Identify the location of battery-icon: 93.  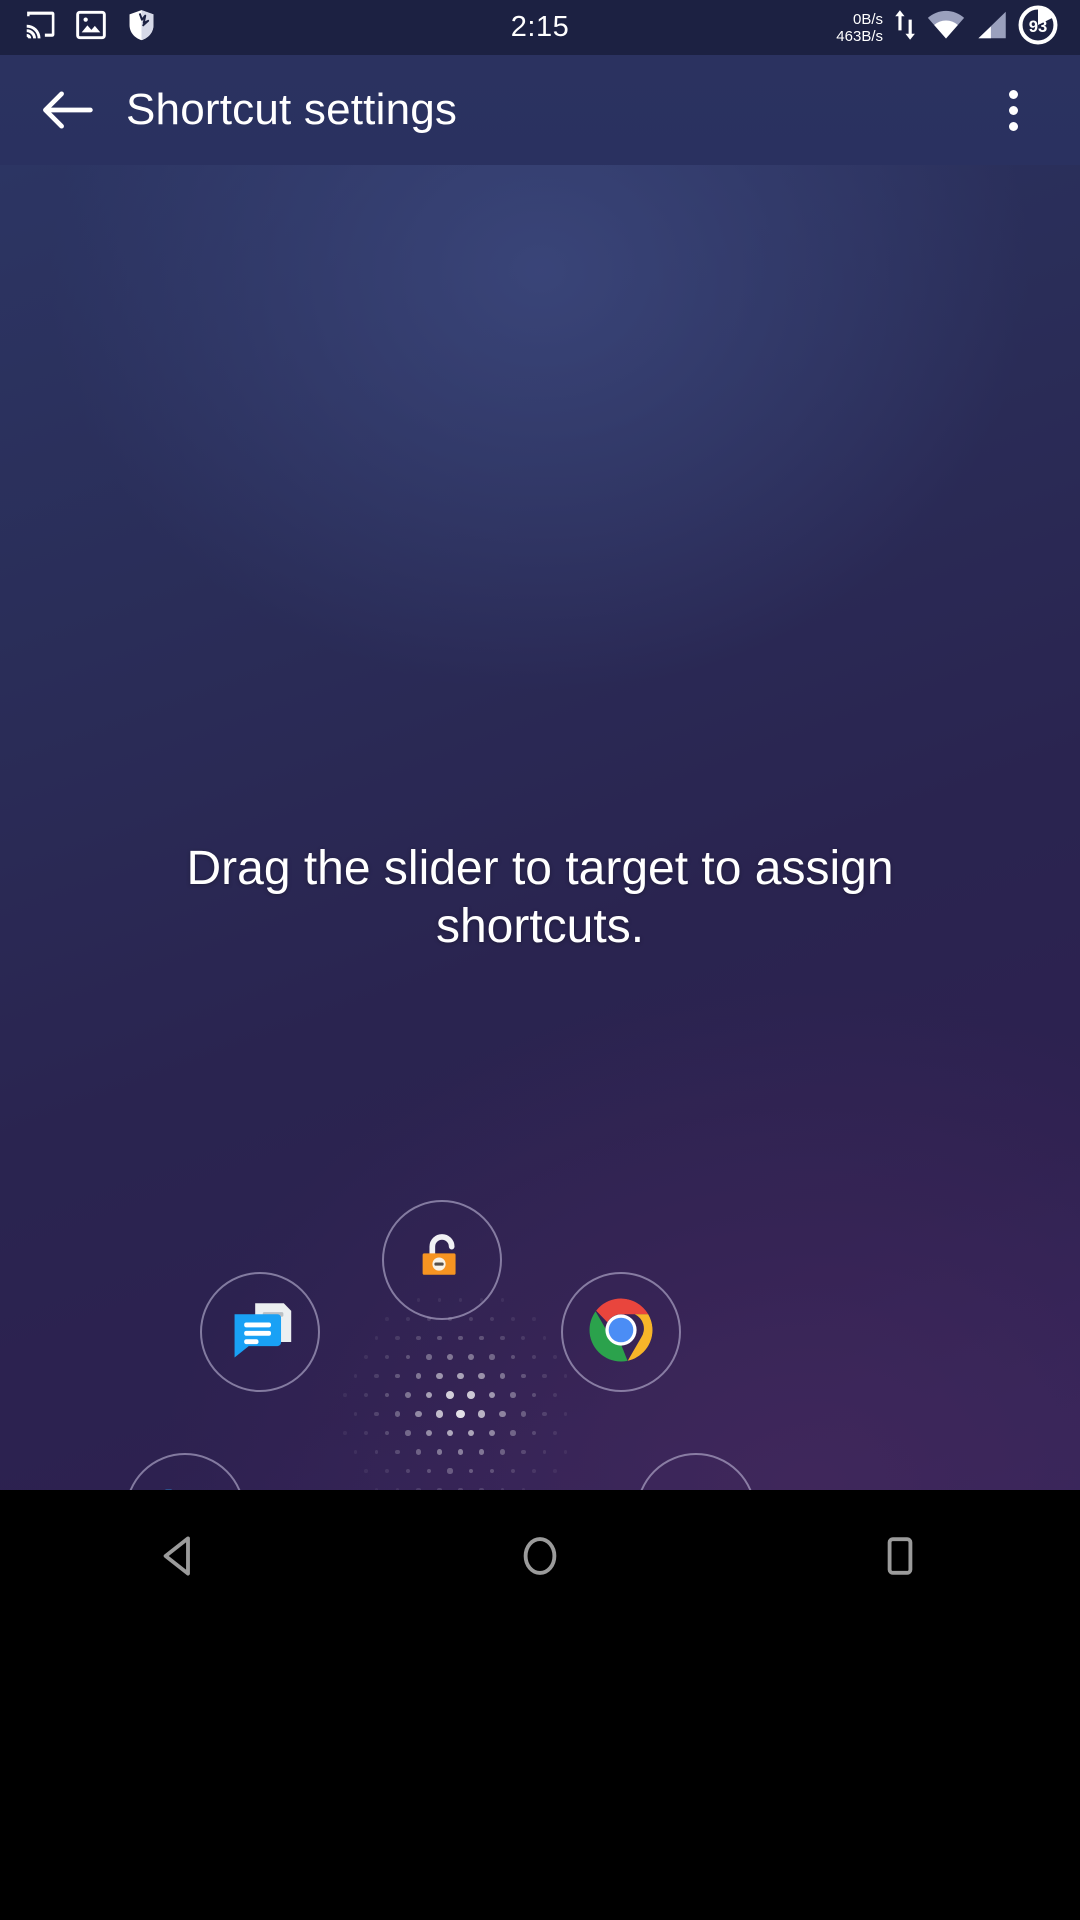
(1038, 27).